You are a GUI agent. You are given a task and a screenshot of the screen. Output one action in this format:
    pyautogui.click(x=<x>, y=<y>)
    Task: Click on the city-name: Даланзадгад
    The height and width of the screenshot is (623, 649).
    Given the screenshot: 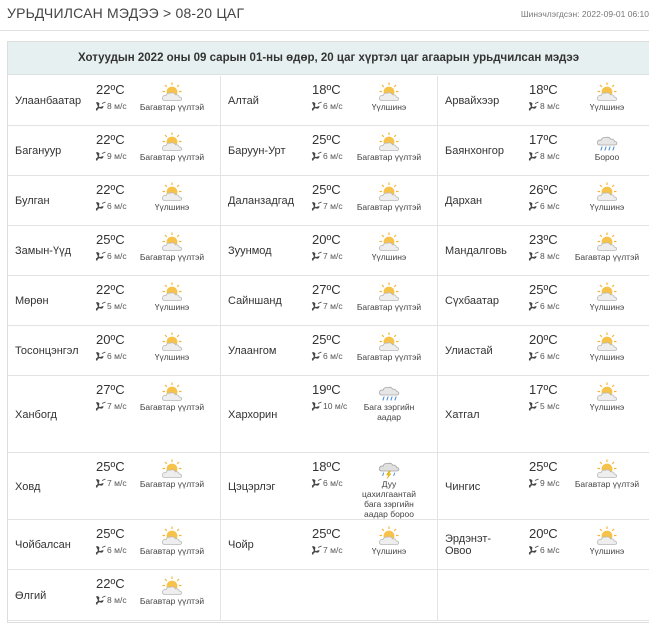 What is the action you would take?
    pyautogui.click(x=261, y=201)
    